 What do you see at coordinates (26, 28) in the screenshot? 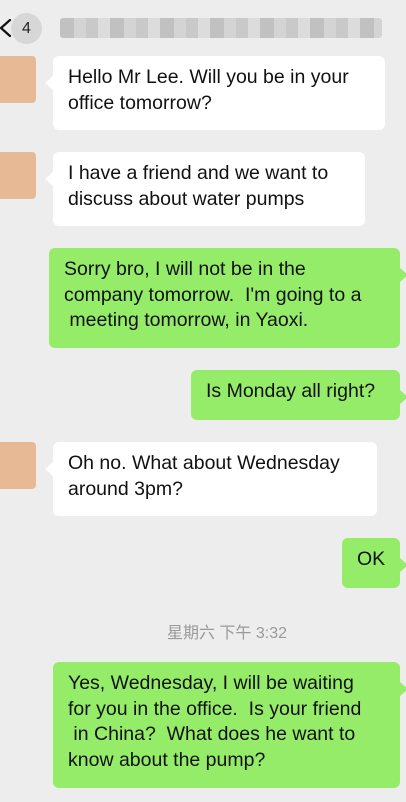
I see `unread-count-badge: 4` at bounding box center [26, 28].